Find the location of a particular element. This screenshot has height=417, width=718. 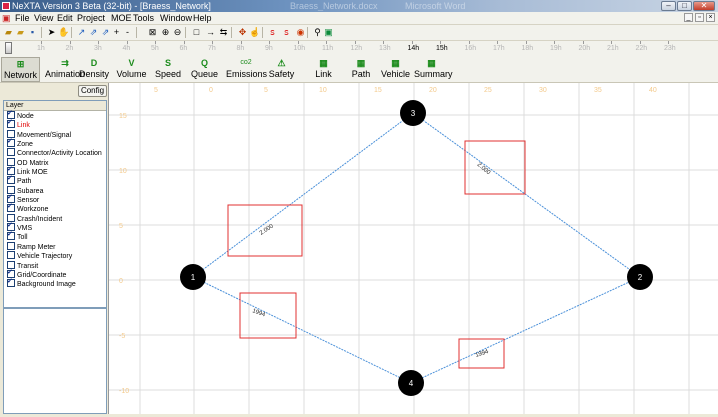

layer-item: Zone is located at coordinates (55, 142).